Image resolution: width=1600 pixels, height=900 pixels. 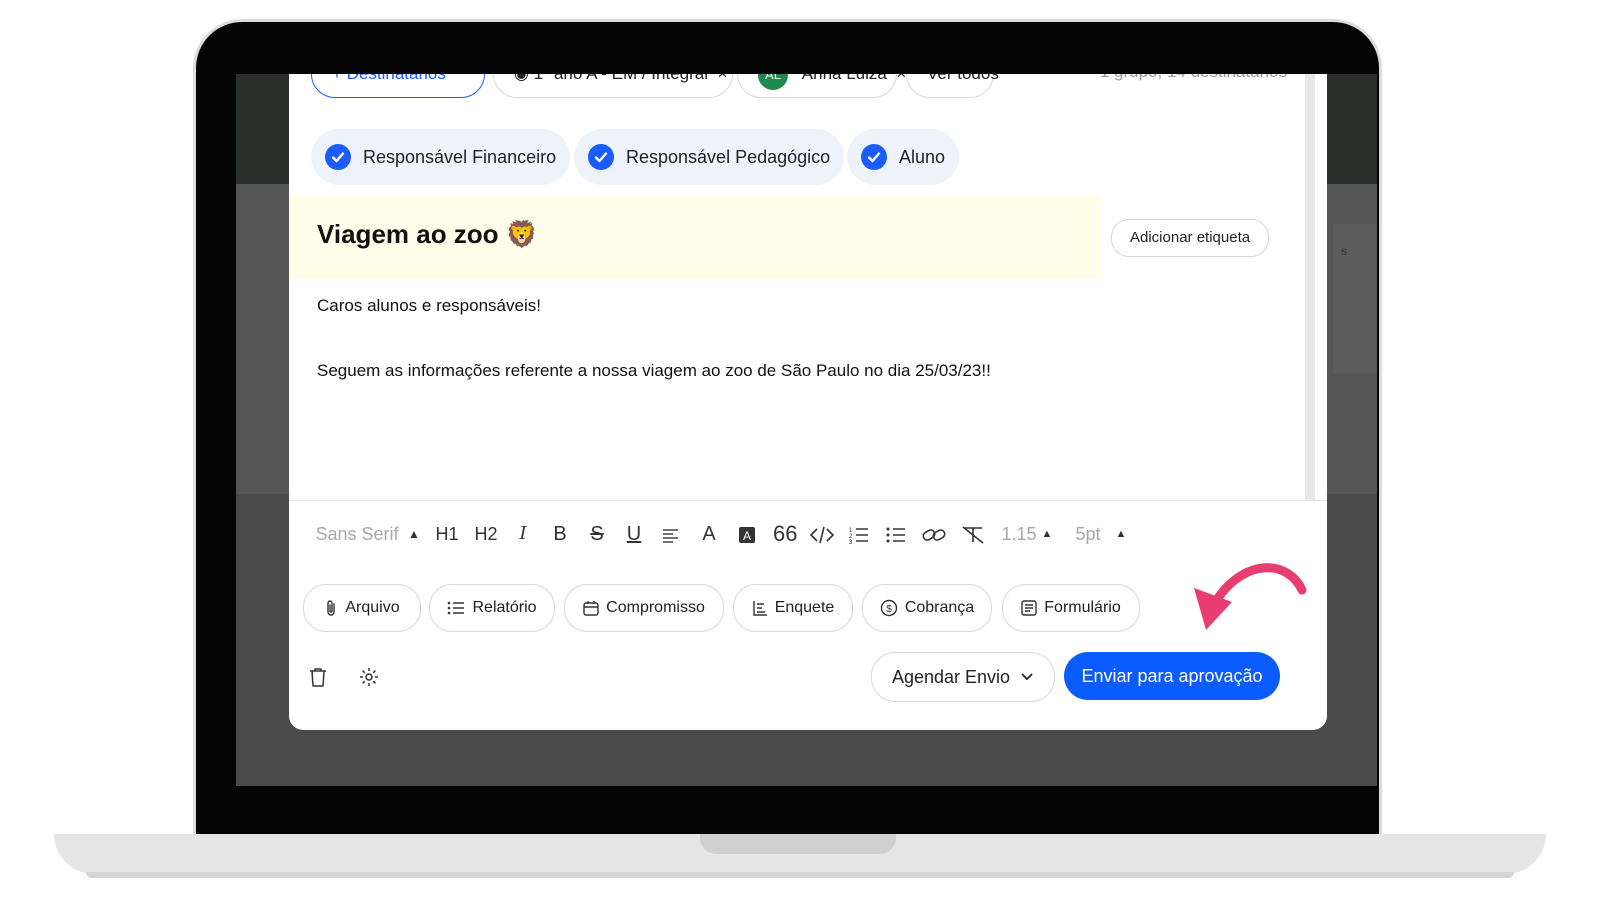 I want to click on recipients-count: 1 grupo, 14 destinatários, so click(x=1193, y=78).